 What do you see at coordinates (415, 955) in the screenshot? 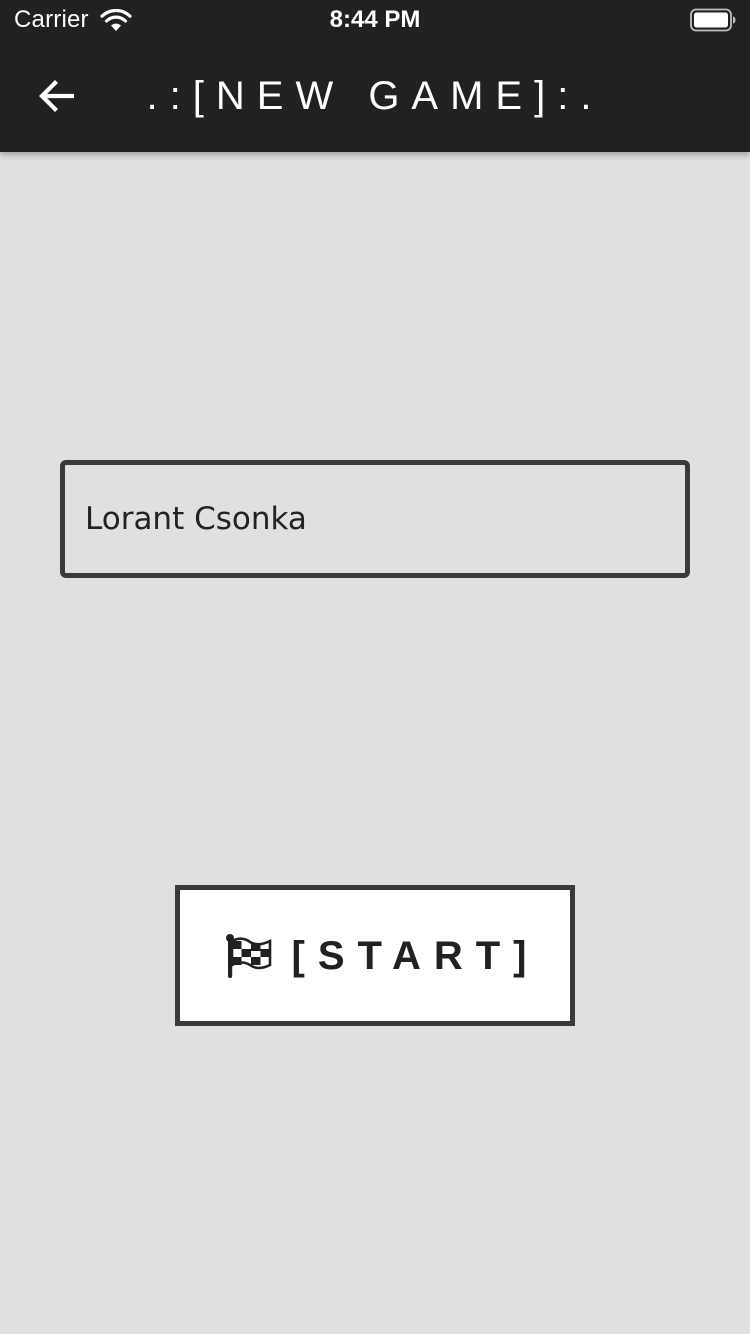
I see `start-button-label: [START]` at bounding box center [415, 955].